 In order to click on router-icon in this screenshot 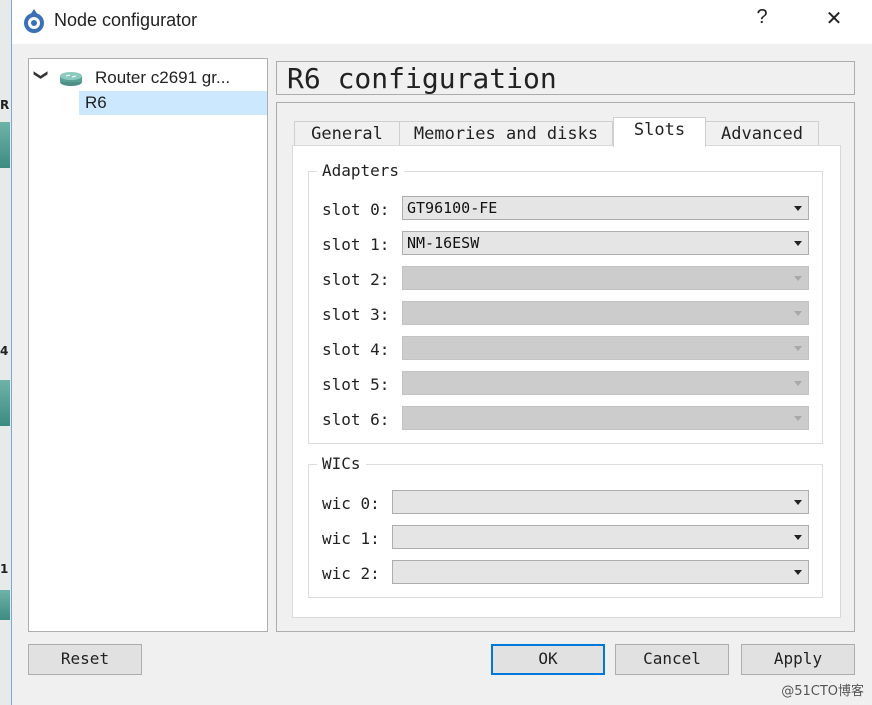, I will do `click(71, 79)`.